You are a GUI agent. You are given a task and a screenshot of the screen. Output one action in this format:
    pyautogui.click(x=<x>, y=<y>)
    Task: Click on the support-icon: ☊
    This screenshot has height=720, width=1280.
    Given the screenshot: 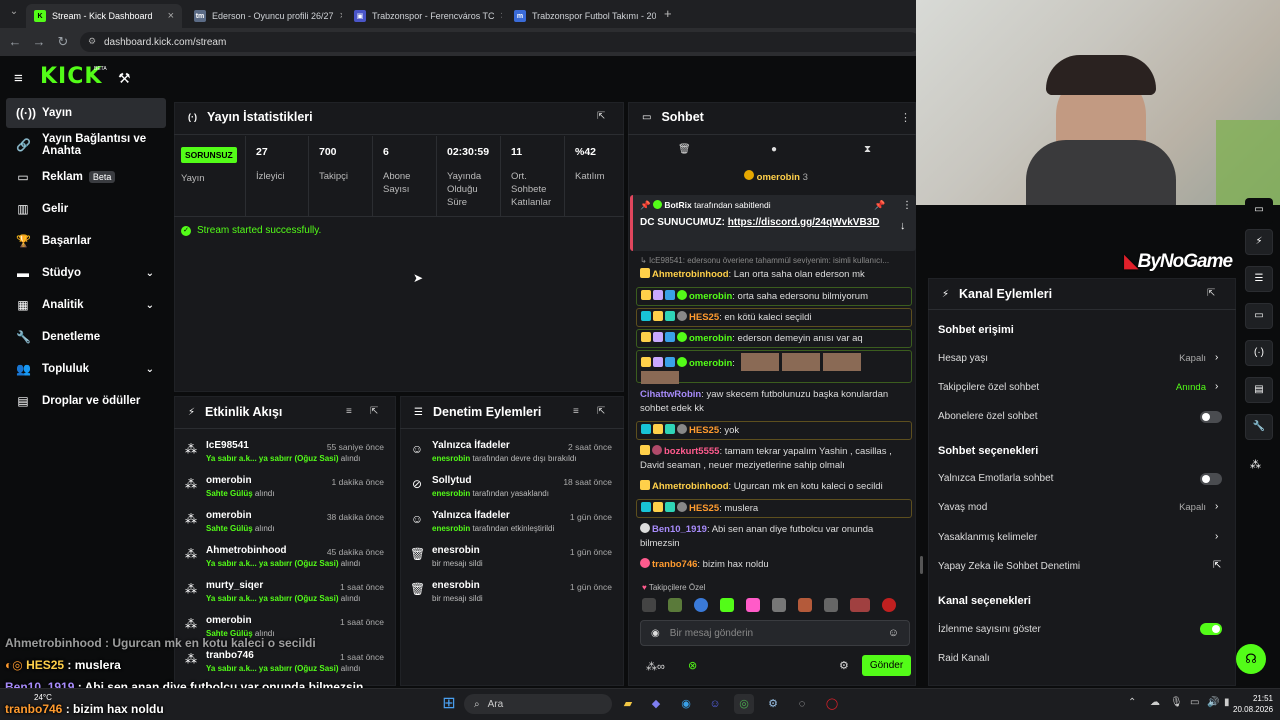 What is the action you would take?
    pyautogui.click(x=1251, y=659)
    